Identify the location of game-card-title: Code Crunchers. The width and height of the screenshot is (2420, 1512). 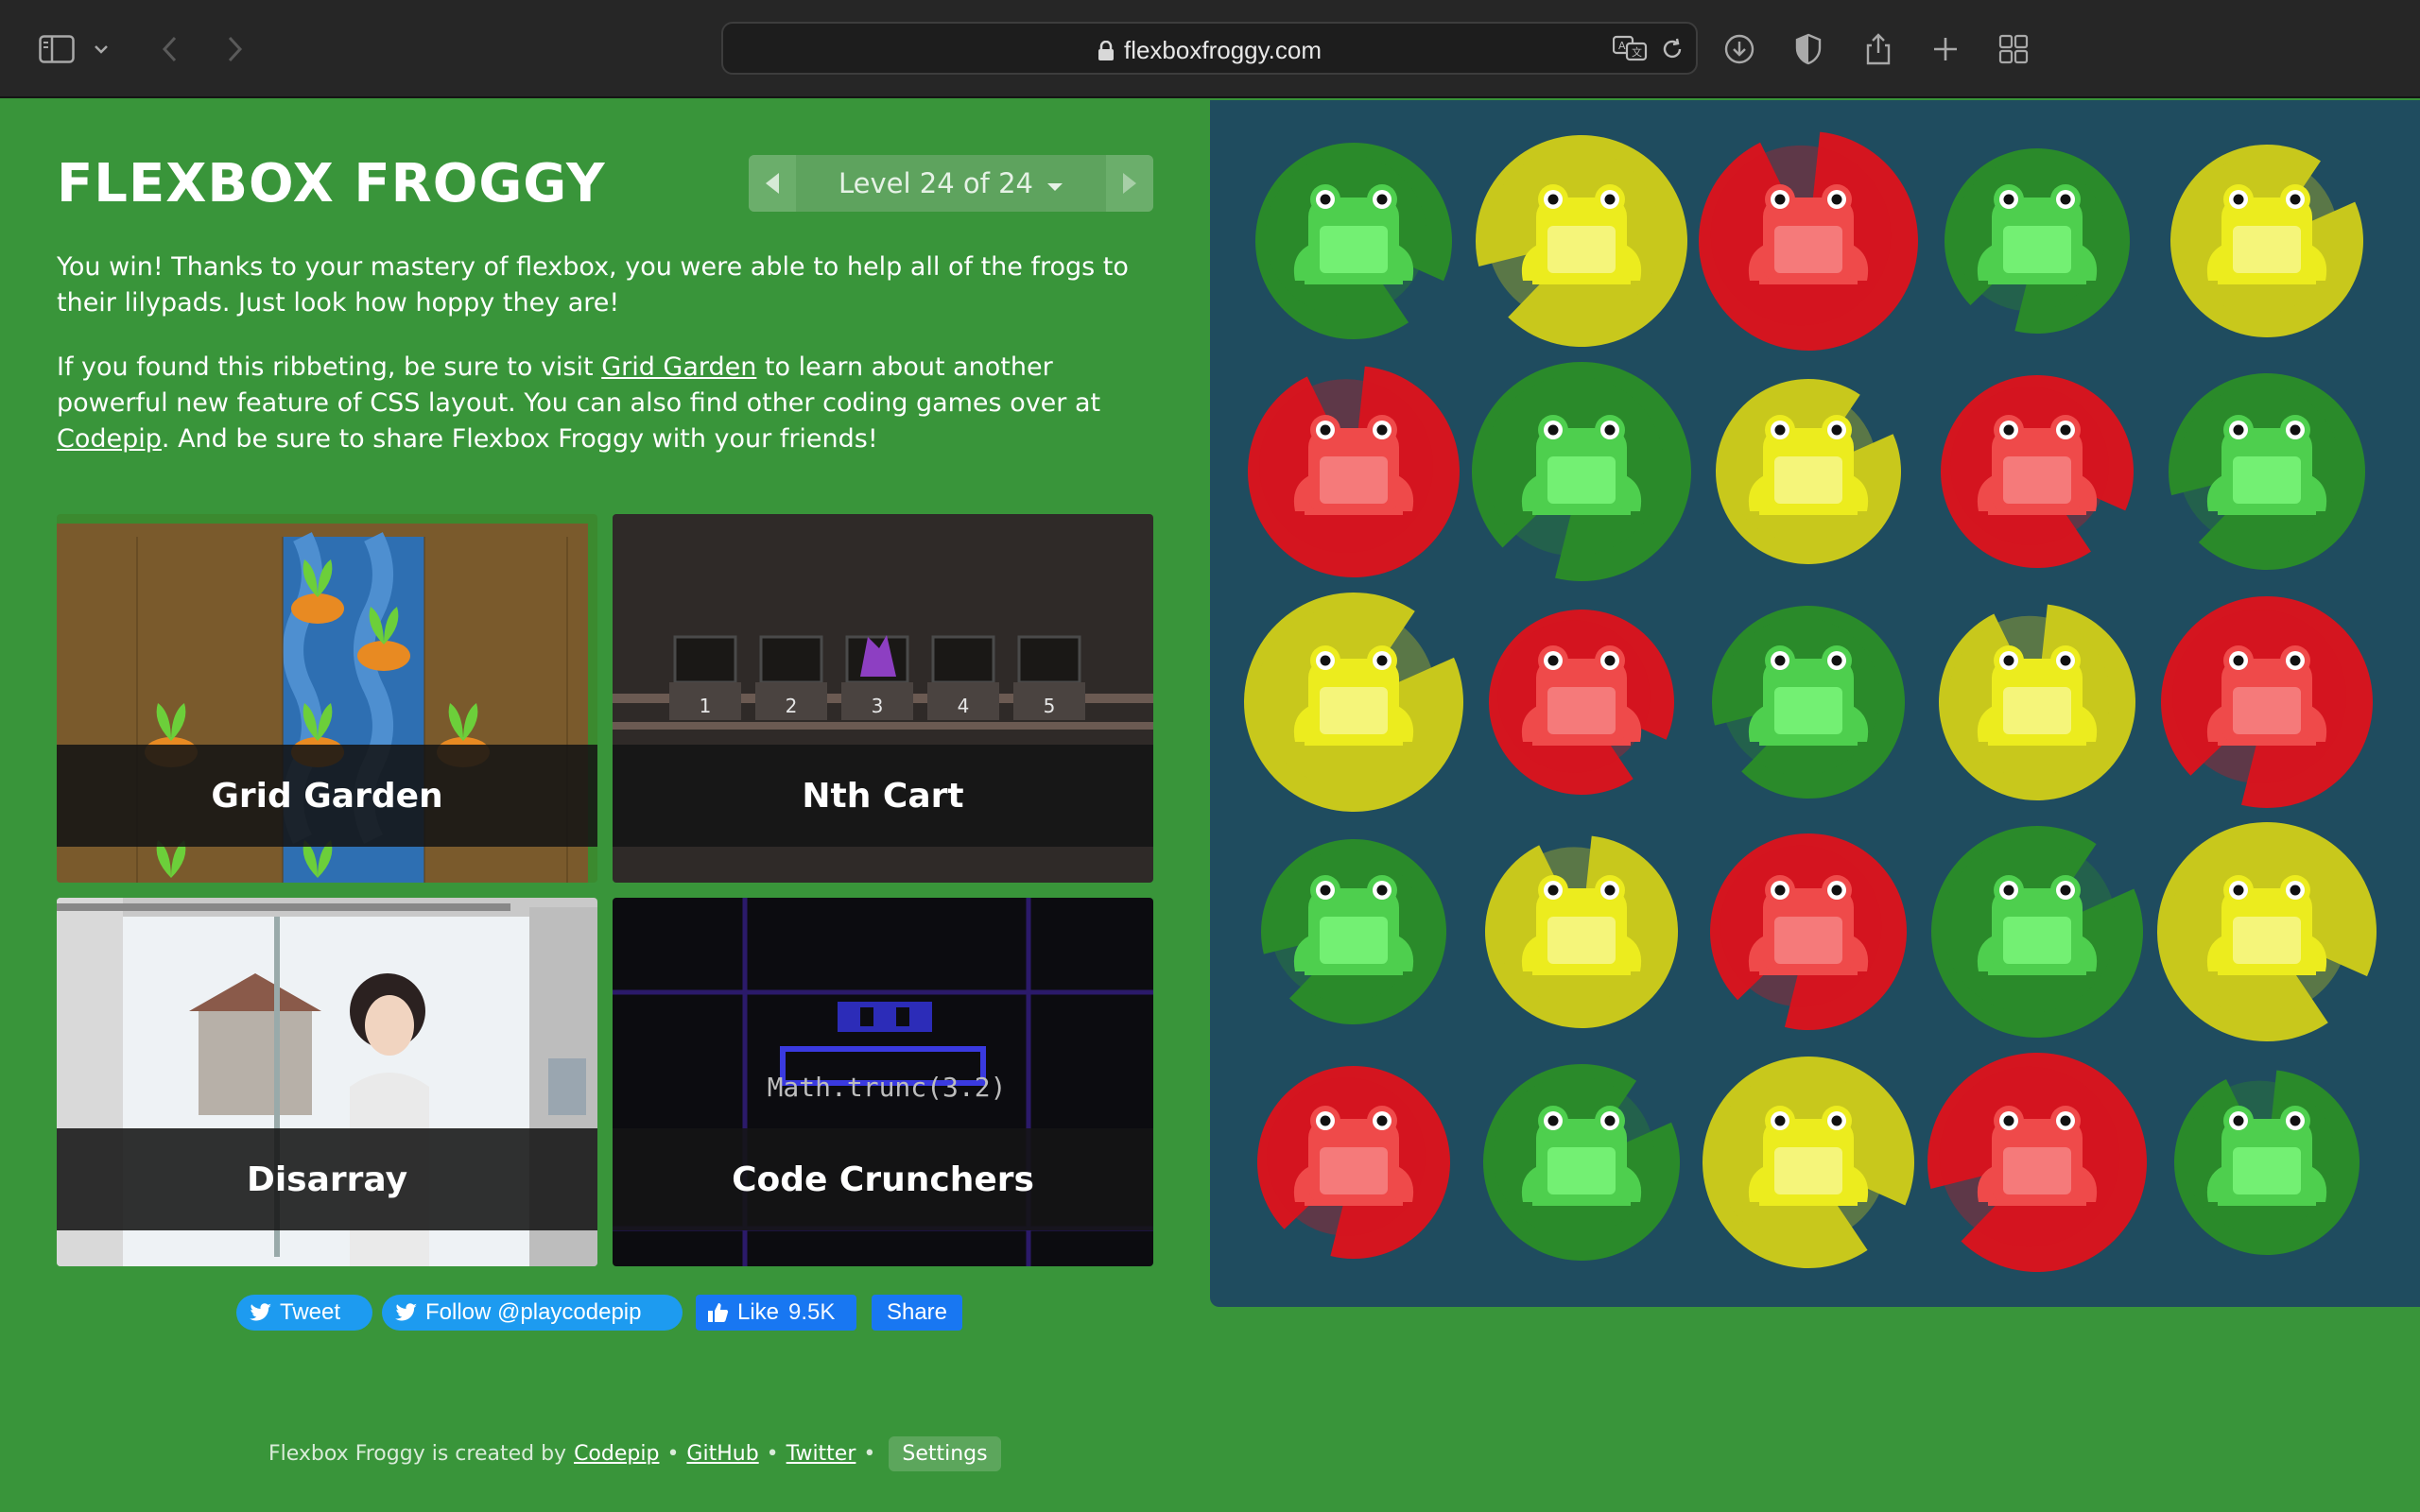
(883, 1179).